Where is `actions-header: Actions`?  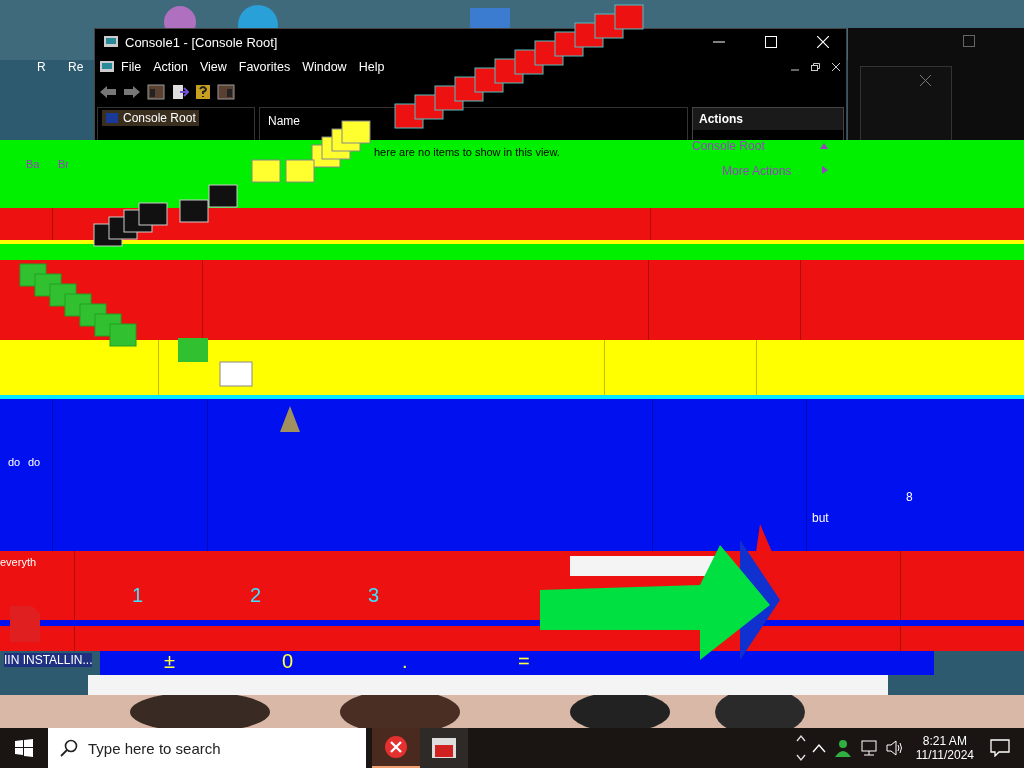
actions-header: Actions is located at coordinates (768, 119).